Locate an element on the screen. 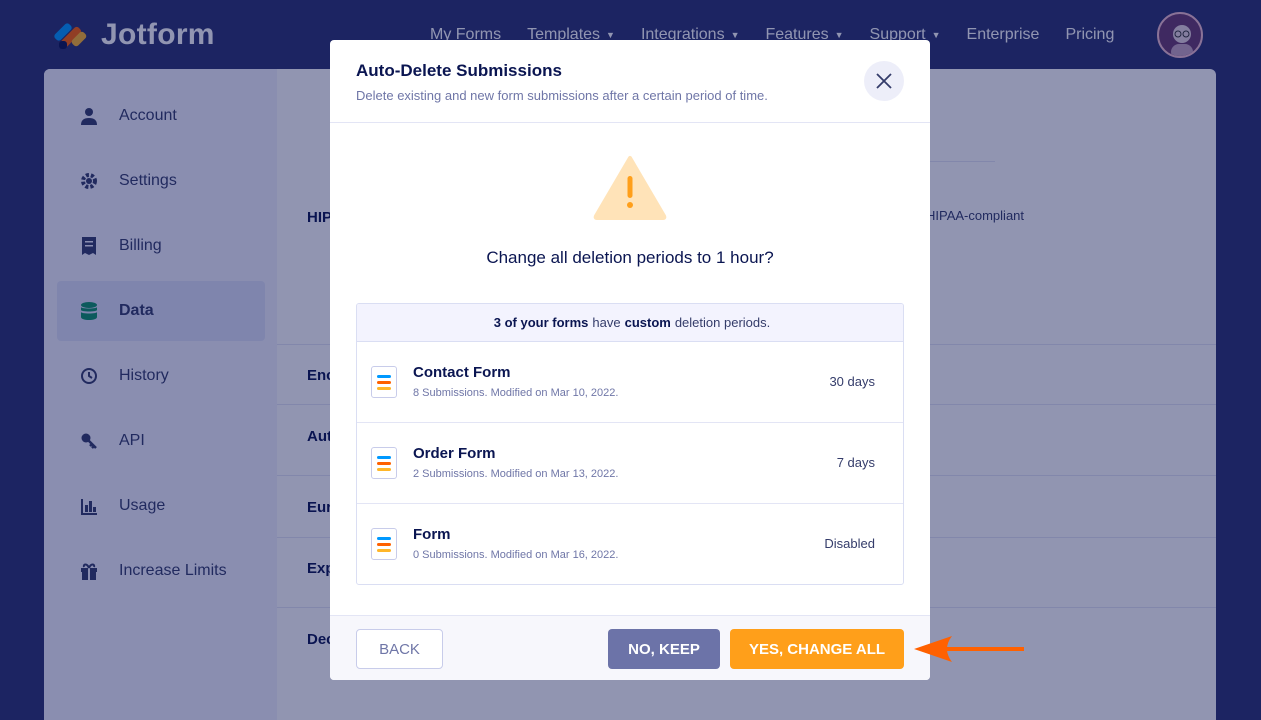 This screenshot has width=1261, height=720. confirmation-question: Change all deletion periods to 1 hour? is located at coordinates (630, 257).